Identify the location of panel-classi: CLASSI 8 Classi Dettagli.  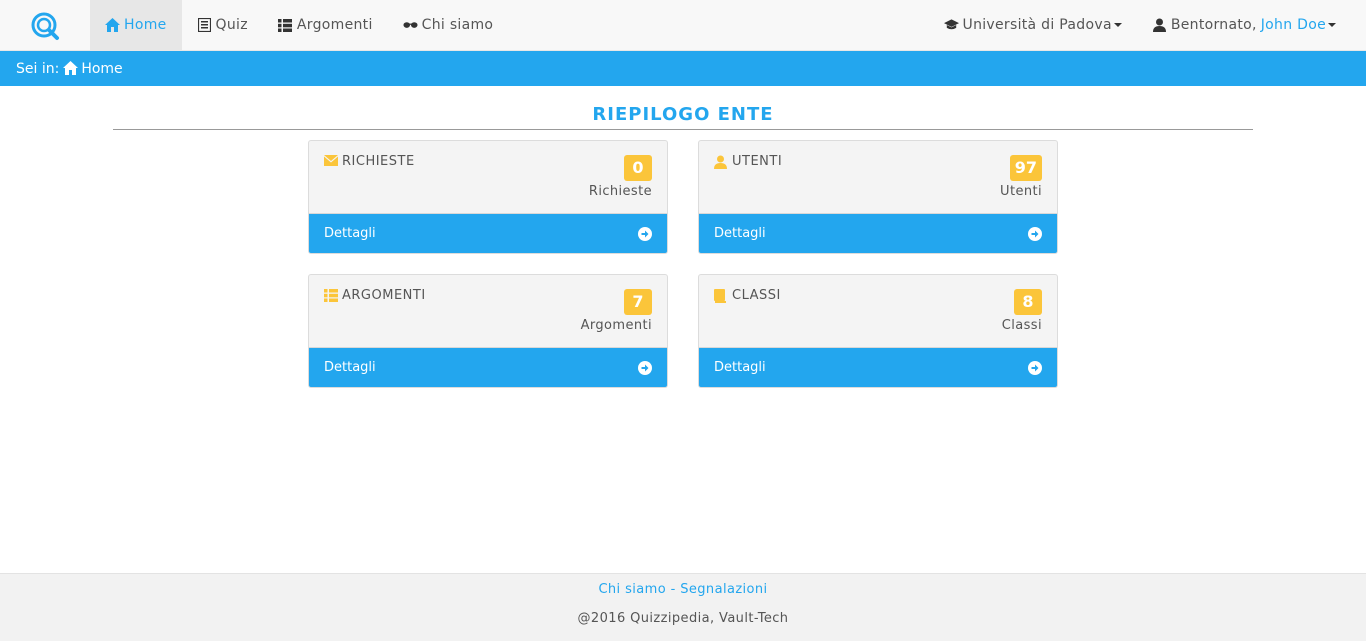
(878, 331).